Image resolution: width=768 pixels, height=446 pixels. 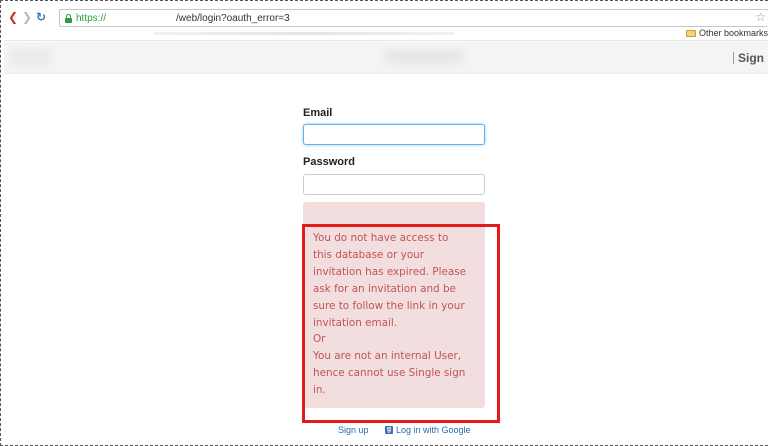 I want to click on url-scheme: https://, so click(x=91, y=18).